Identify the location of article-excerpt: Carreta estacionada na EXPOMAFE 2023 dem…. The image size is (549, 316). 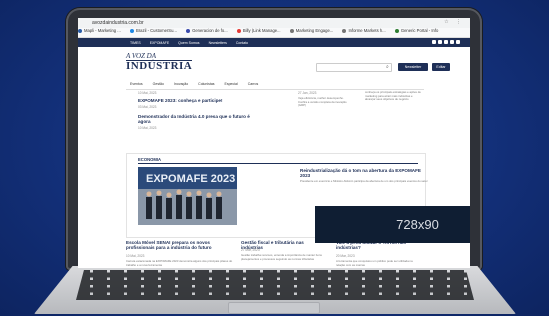
(179, 263).